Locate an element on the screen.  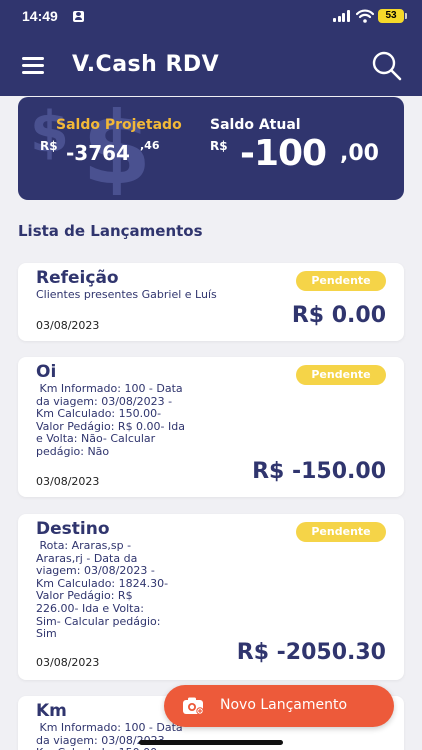
search-icon is located at coordinates (387, 66).